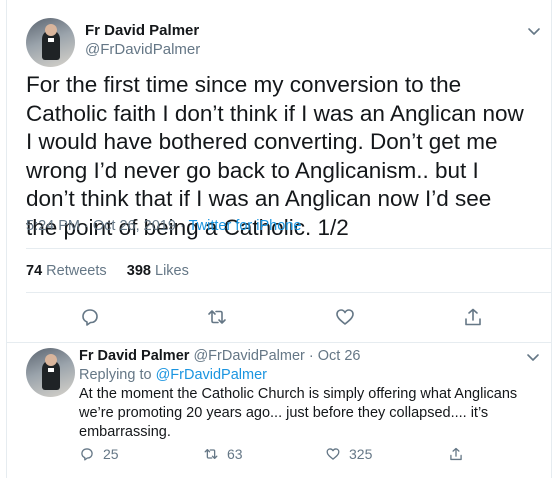  Describe the element at coordinates (3, 239) in the screenshot. I see `timeline-border-left` at that location.